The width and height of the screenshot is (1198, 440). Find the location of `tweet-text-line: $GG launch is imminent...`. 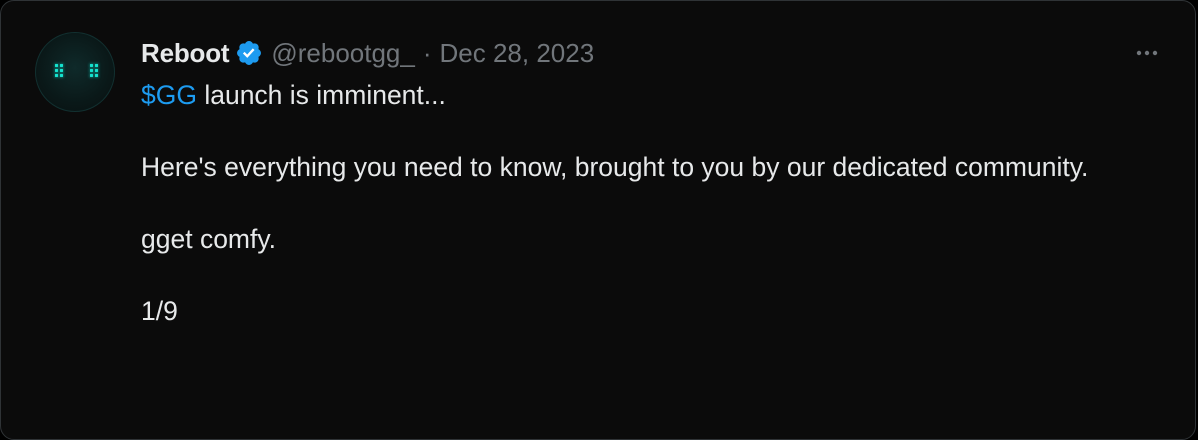

tweet-text-line: $GG launch is imminent... is located at coordinates (631, 95).